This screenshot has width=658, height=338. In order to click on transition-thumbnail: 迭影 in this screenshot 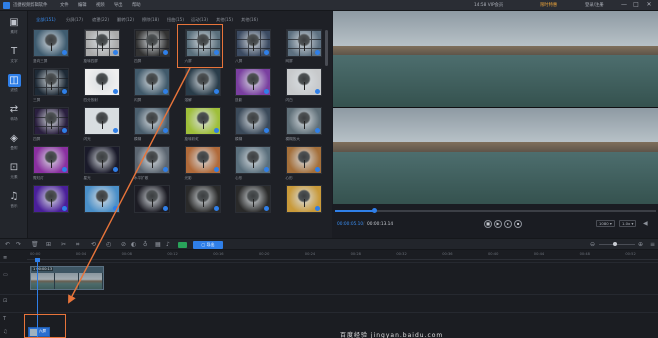, I will do `click(255, 85)`.